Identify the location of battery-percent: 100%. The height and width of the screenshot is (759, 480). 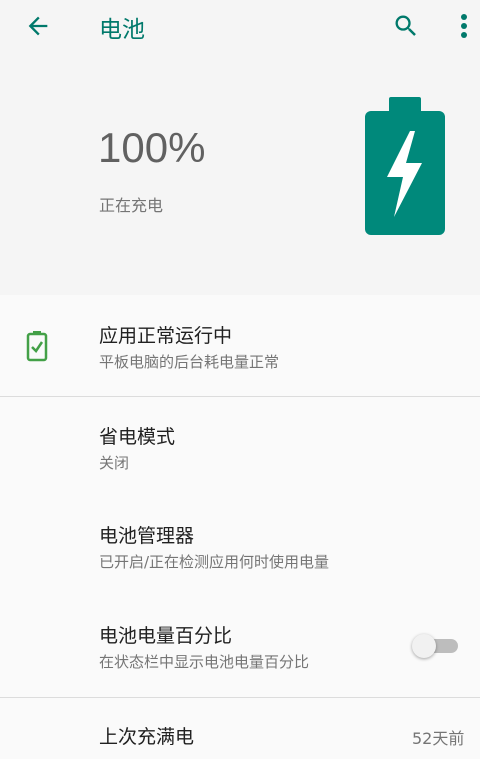
(152, 147).